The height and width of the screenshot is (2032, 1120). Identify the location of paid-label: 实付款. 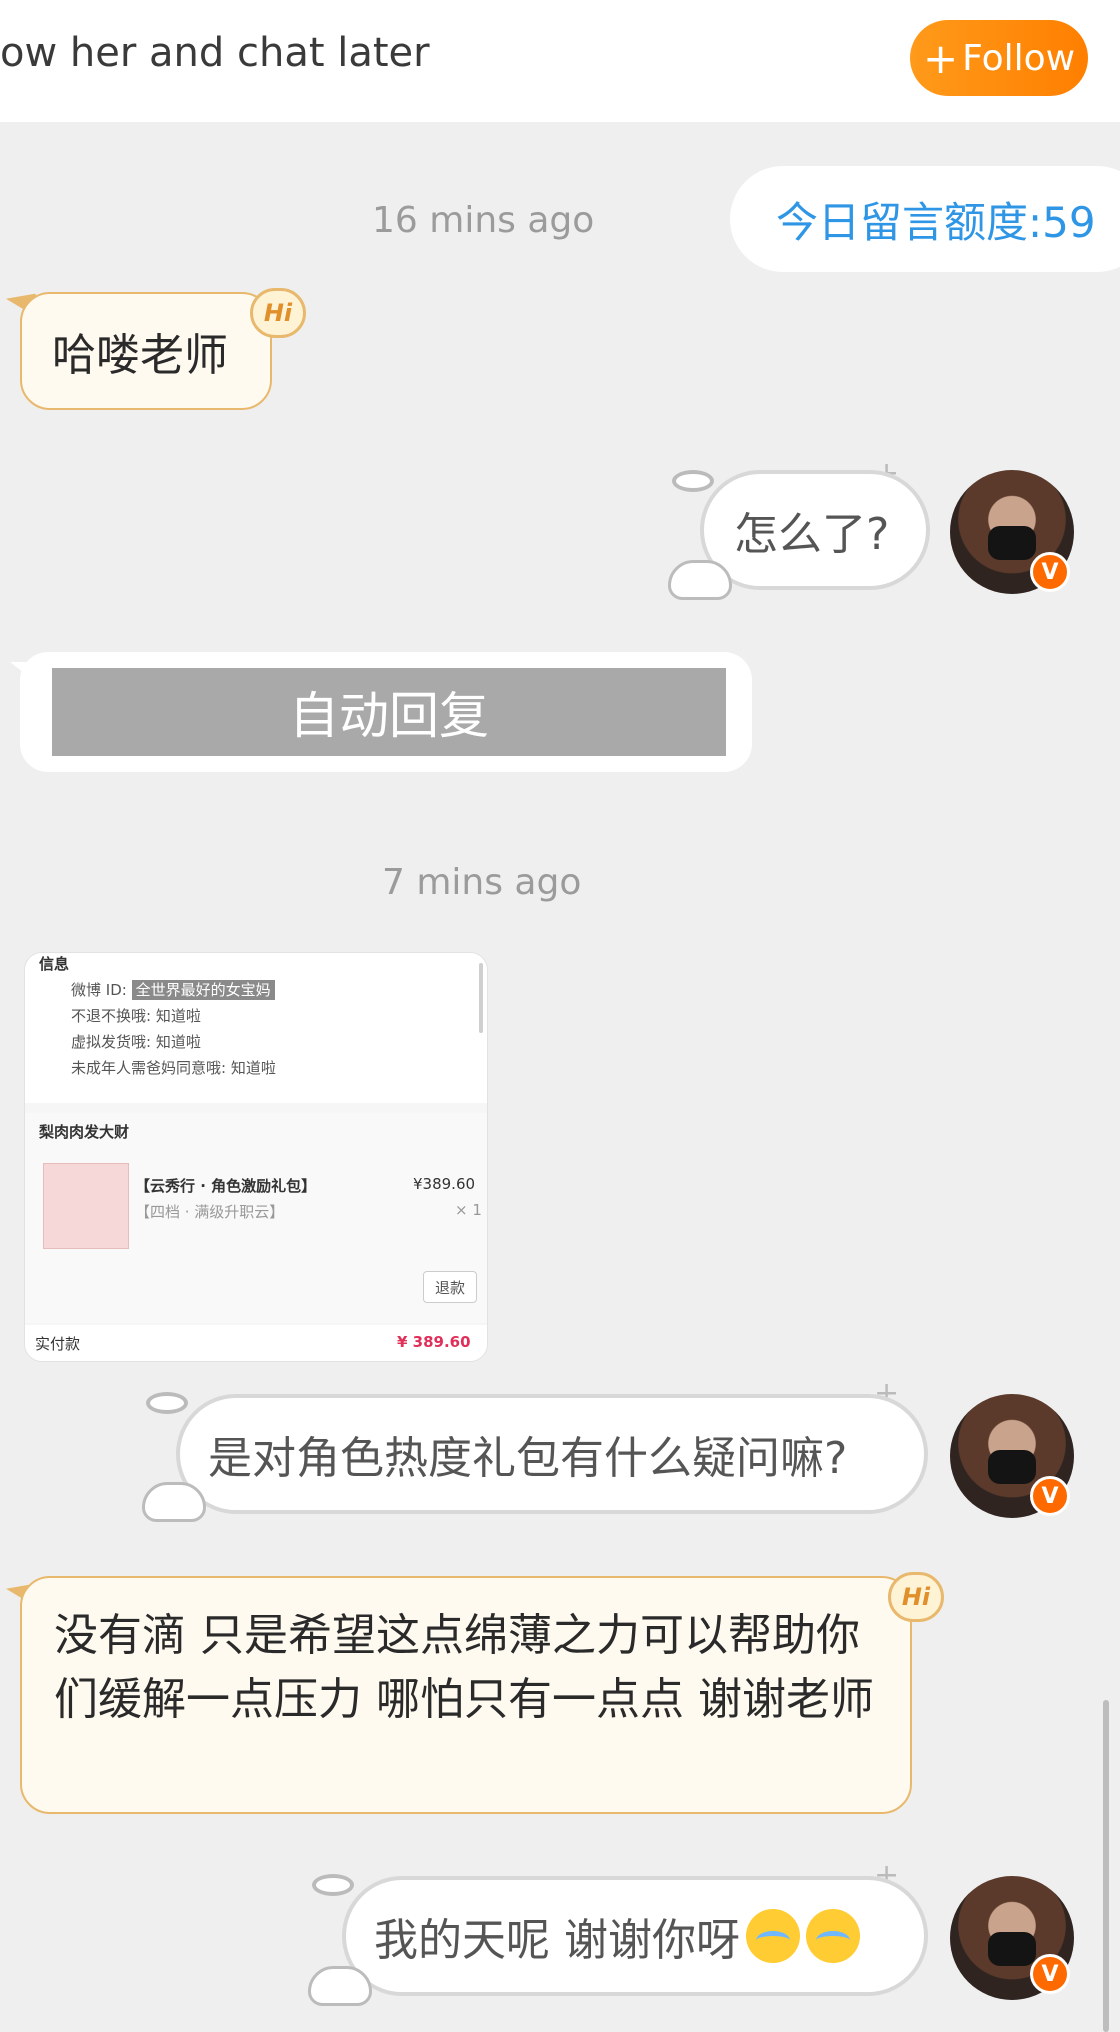
(58, 1344).